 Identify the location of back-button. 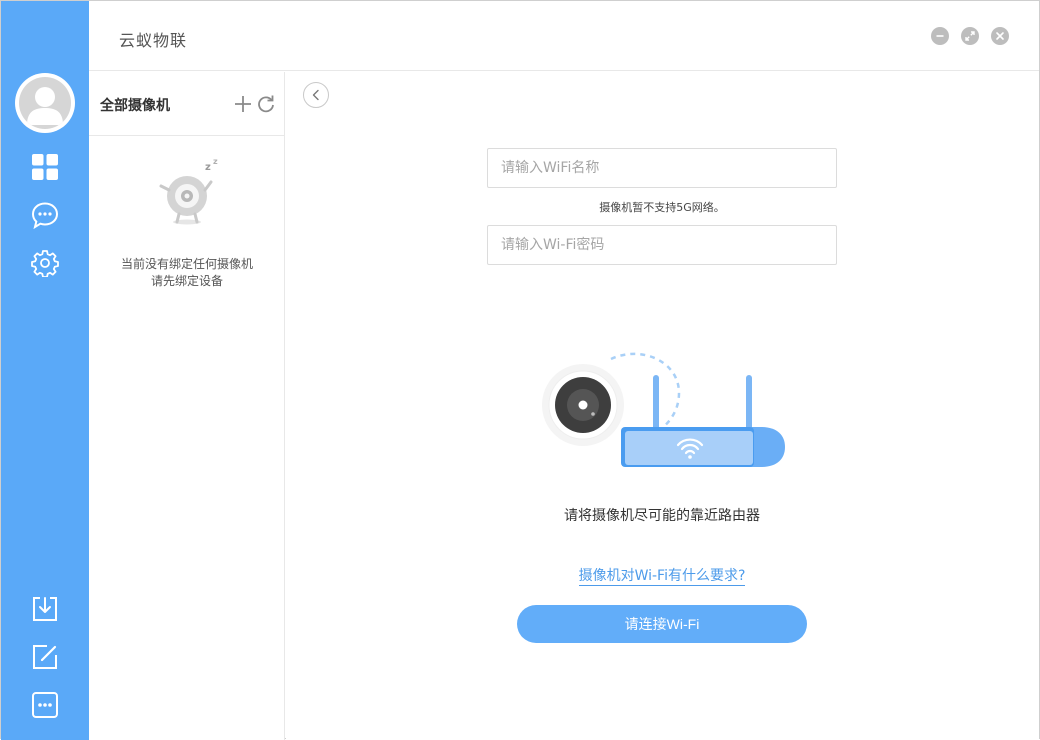
(316, 95).